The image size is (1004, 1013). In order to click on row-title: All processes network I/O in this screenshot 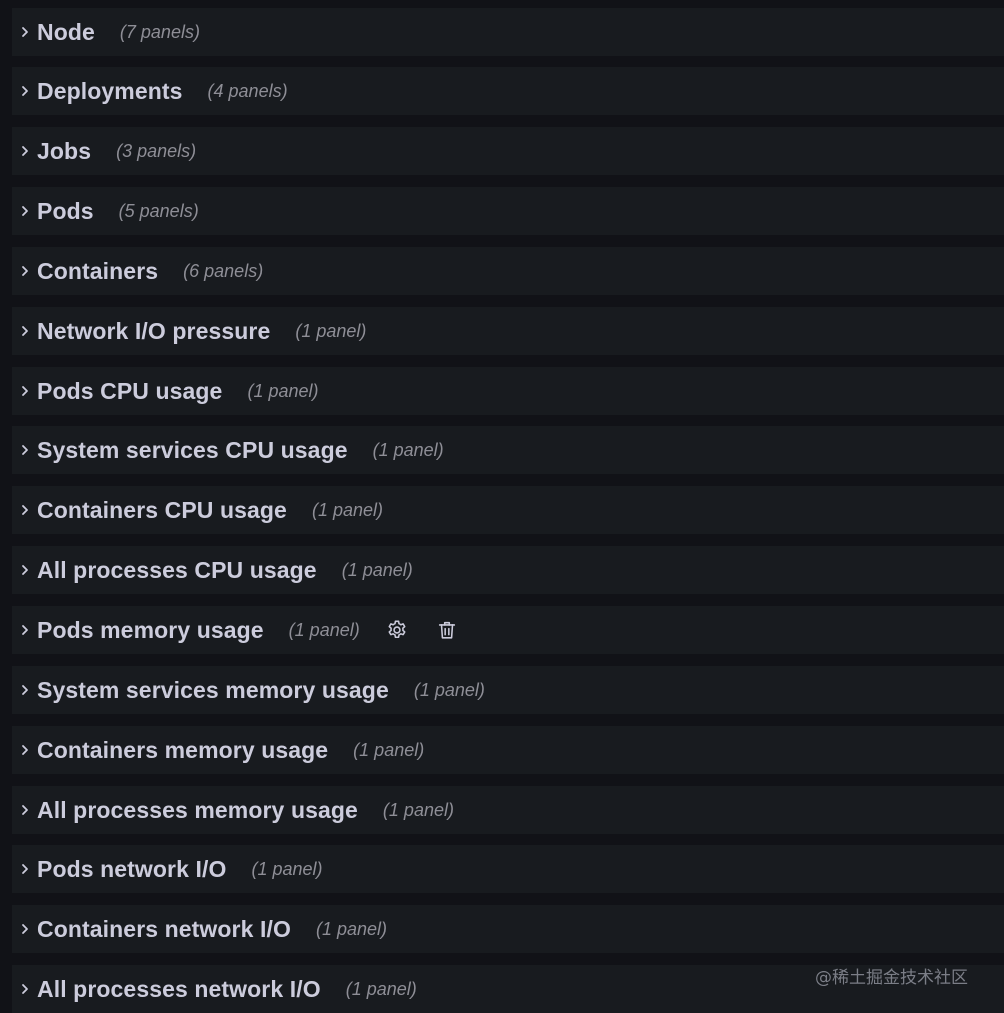, I will do `click(179, 989)`.